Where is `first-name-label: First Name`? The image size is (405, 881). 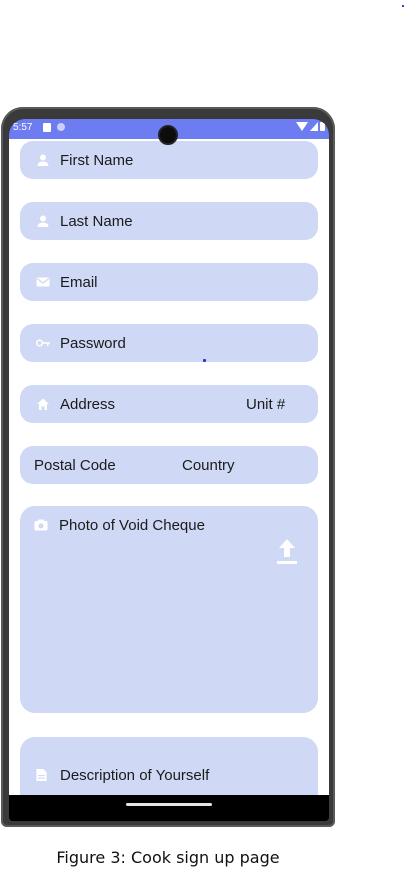
first-name-label: First Name is located at coordinates (97, 160).